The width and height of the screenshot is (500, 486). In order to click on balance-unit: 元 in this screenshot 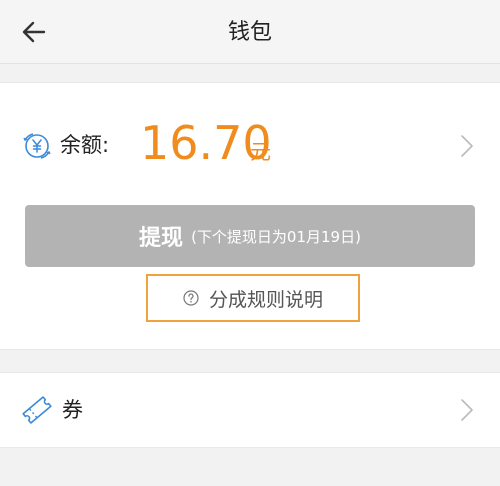, I will do `click(260, 152)`.